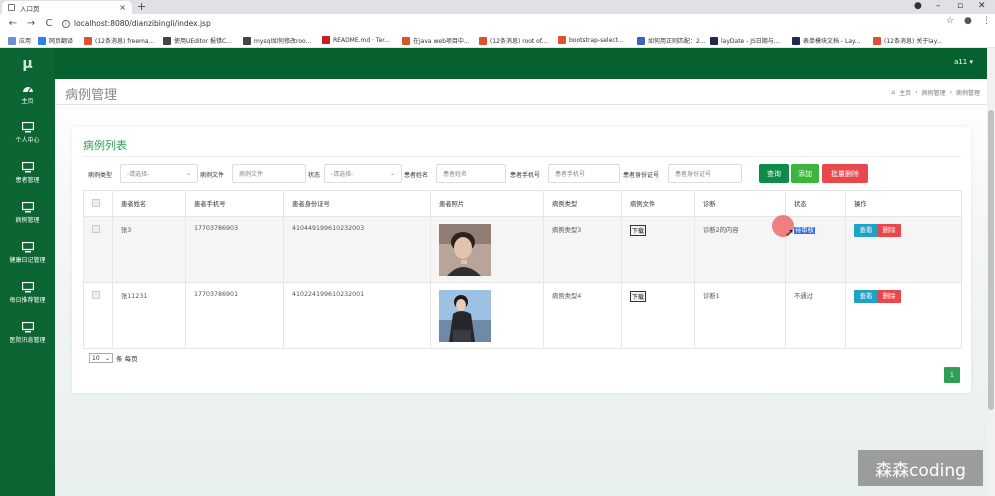 Image resolution: width=995 pixels, height=496 pixels. I want to click on sidebar-item-cases: 病例管理, so click(27, 213).